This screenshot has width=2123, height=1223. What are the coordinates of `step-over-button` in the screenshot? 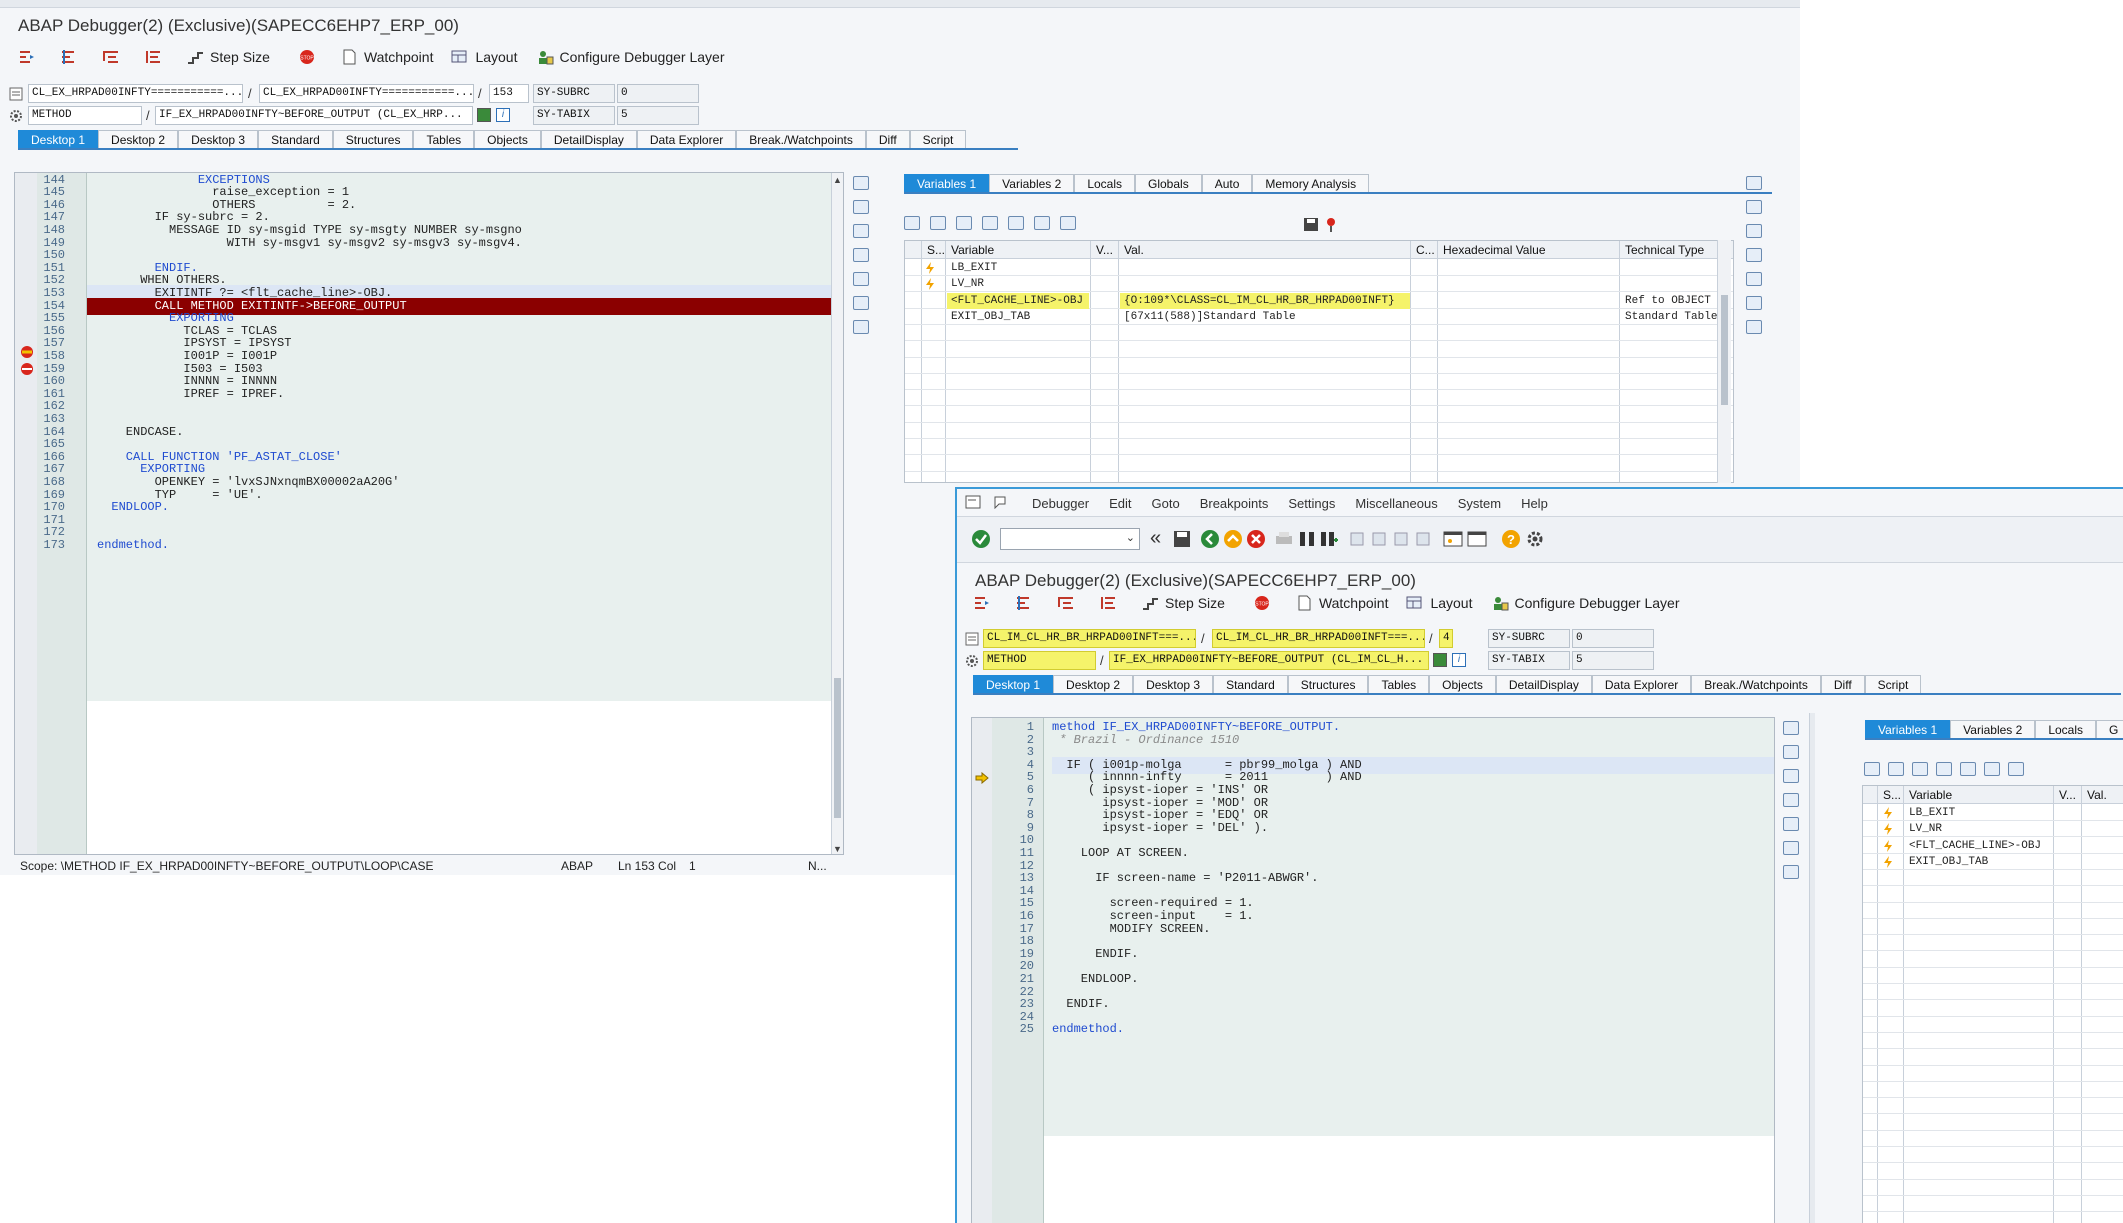 It's located at (1027, 603).